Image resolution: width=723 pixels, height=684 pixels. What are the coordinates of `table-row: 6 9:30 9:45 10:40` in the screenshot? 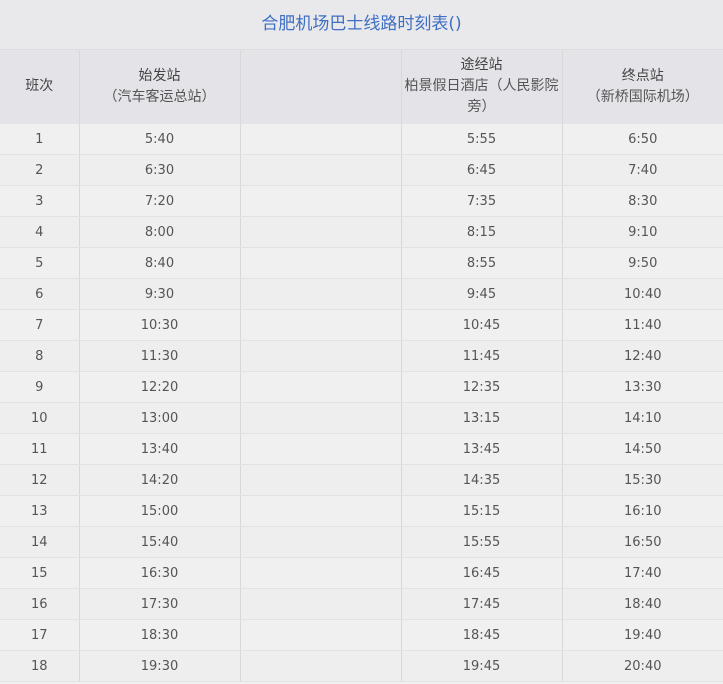 It's located at (361, 294).